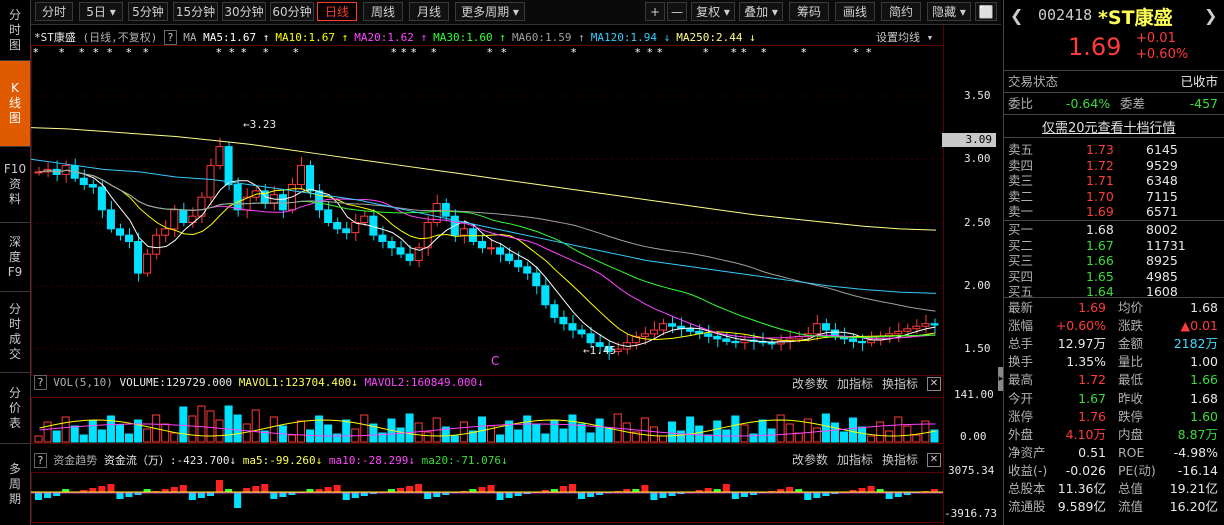  I want to click on nav-f10: F10 资 料, so click(15, 185).